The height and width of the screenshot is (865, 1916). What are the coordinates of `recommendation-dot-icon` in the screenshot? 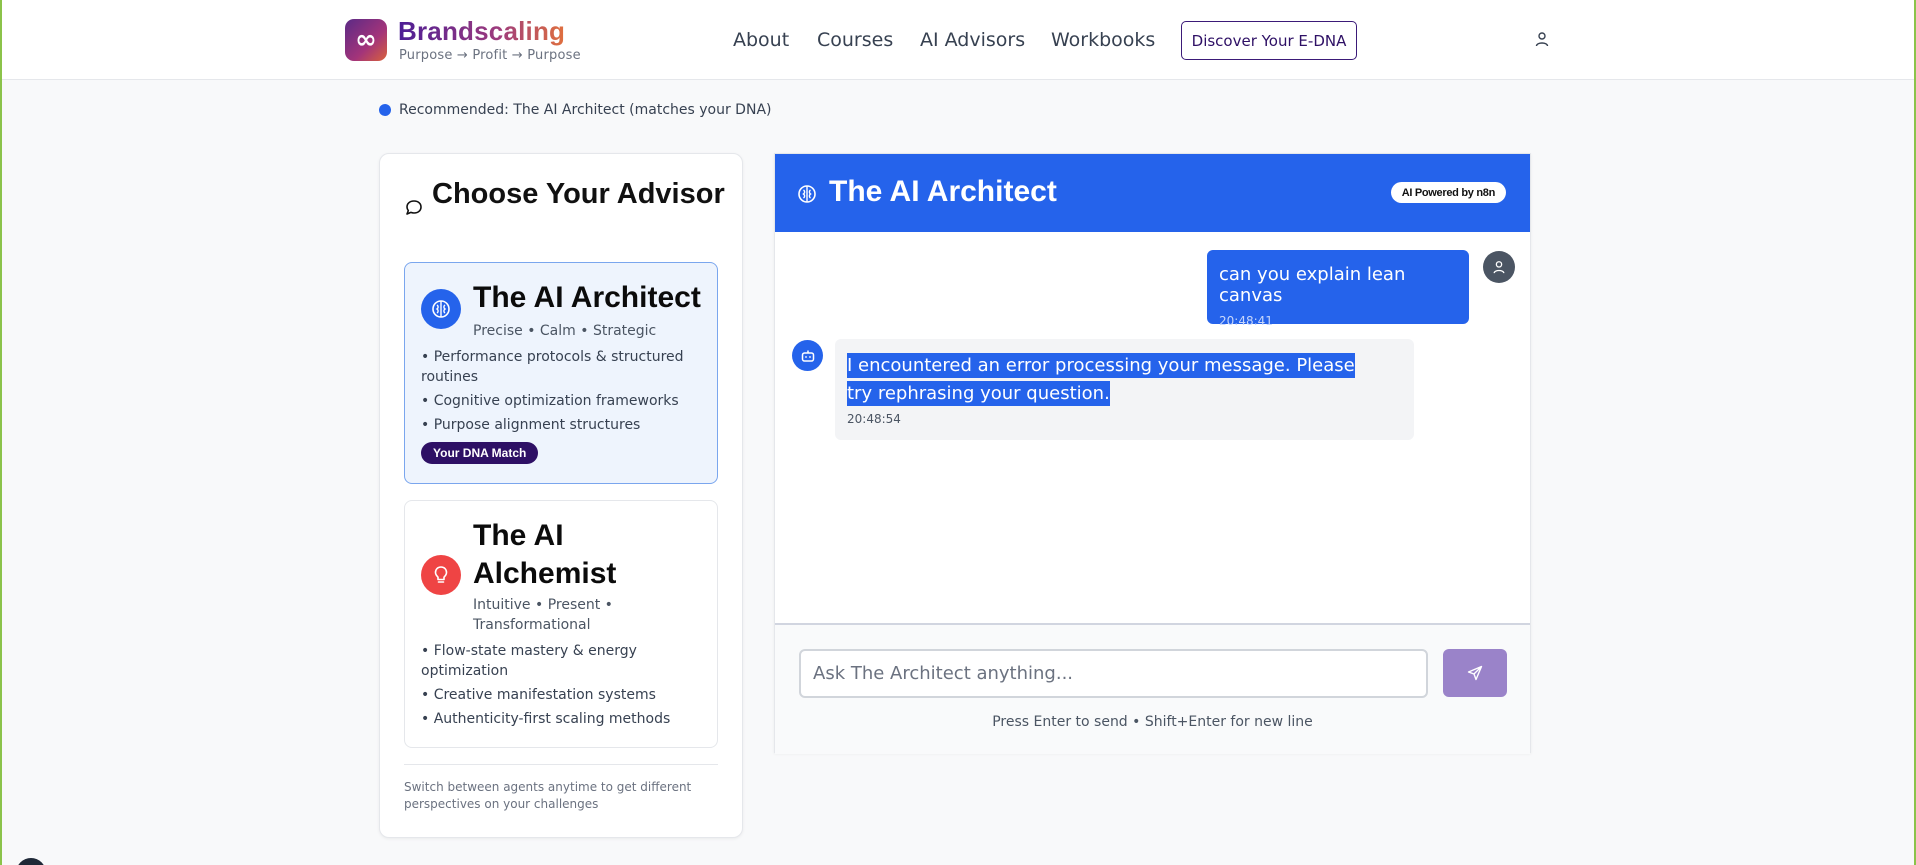 It's located at (385, 110).